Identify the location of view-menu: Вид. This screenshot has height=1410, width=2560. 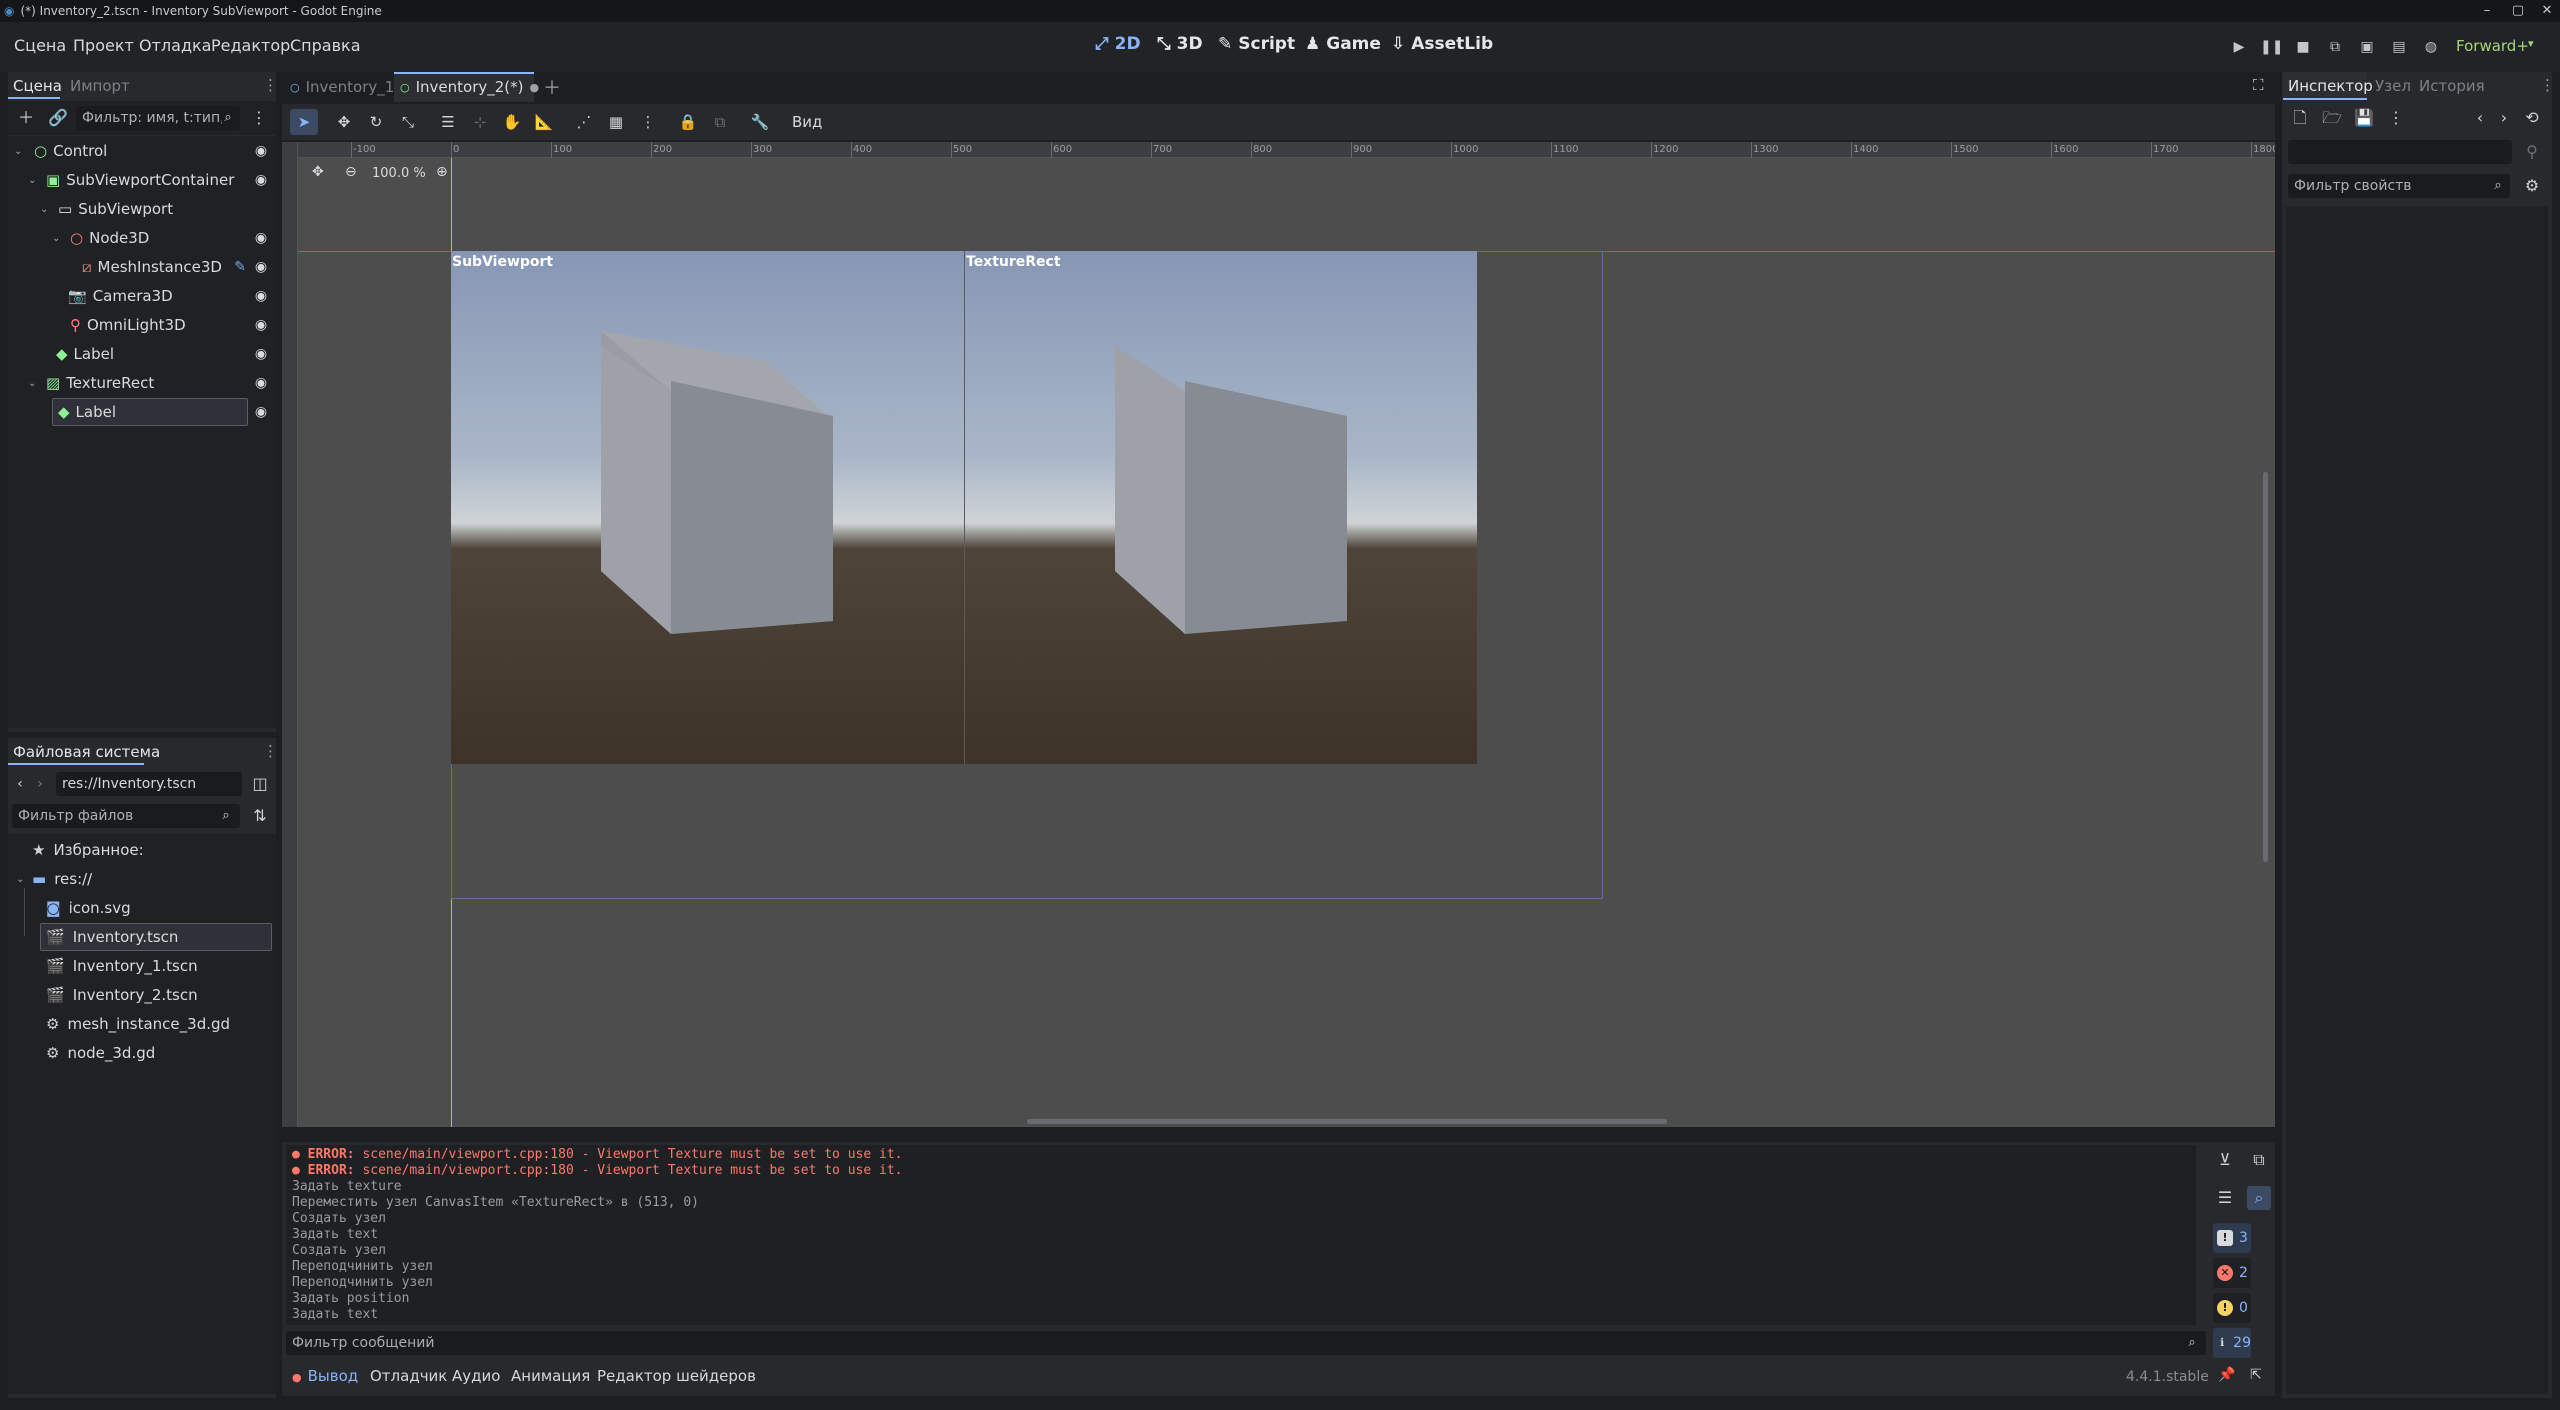
(807, 122).